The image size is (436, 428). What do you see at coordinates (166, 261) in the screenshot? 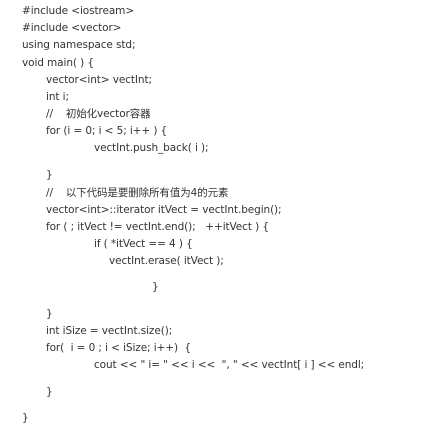
I see `code-line: vectInt.erase( itVect );` at bounding box center [166, 261].